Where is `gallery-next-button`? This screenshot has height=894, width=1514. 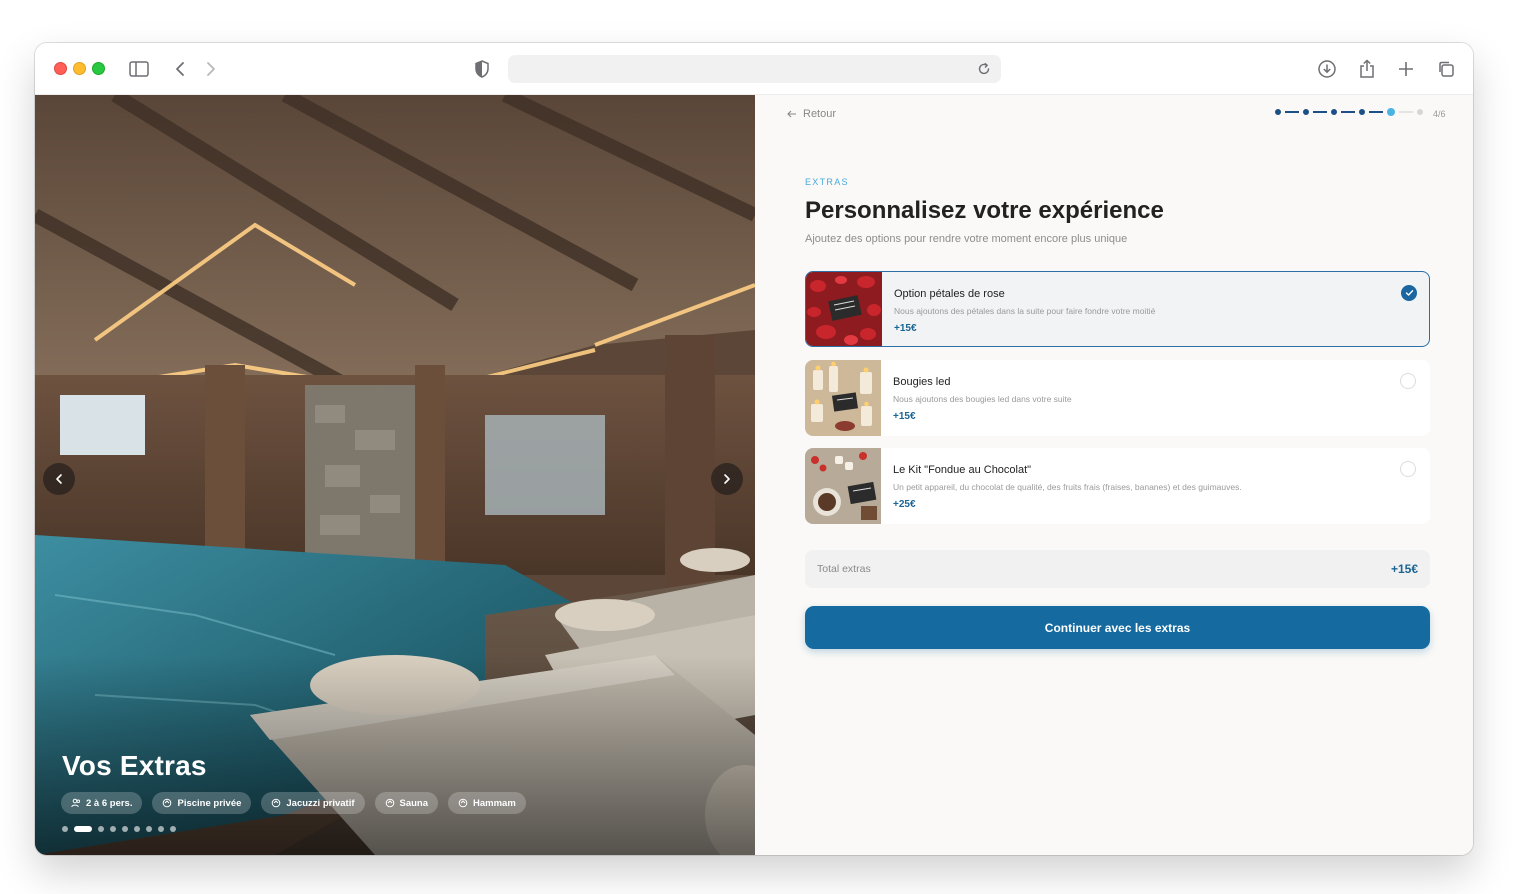 gallery-next-button is located at coordinates (727, 479).